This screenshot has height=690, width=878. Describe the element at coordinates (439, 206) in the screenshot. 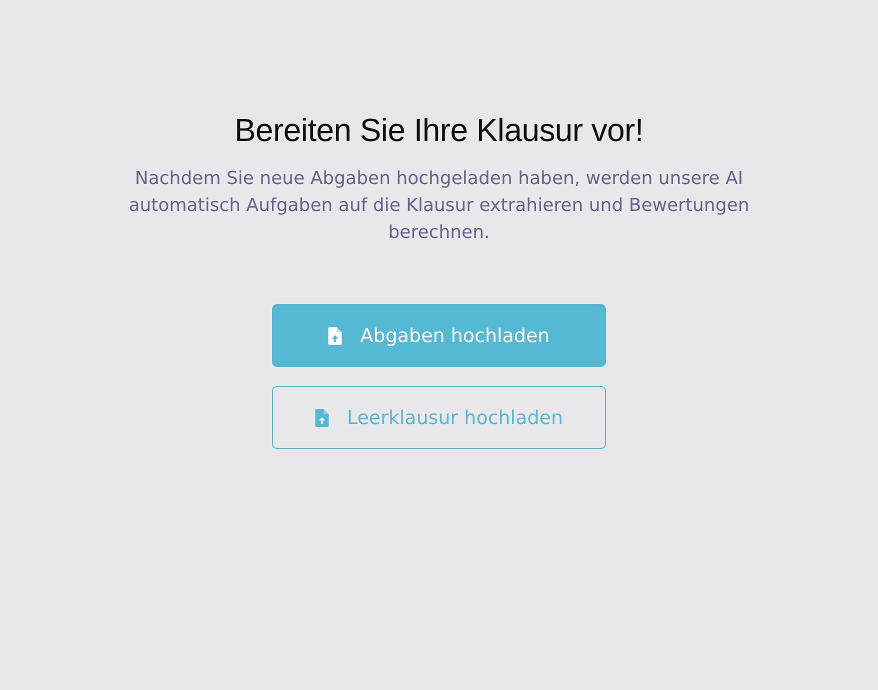

I see `description-text: Nachdem Sie neue Abgaben hochgeladen haben, werden unsere AI automatisch Aufgaben auf die Klausur extrahieren und Bewertungen berechnen.` at that location.